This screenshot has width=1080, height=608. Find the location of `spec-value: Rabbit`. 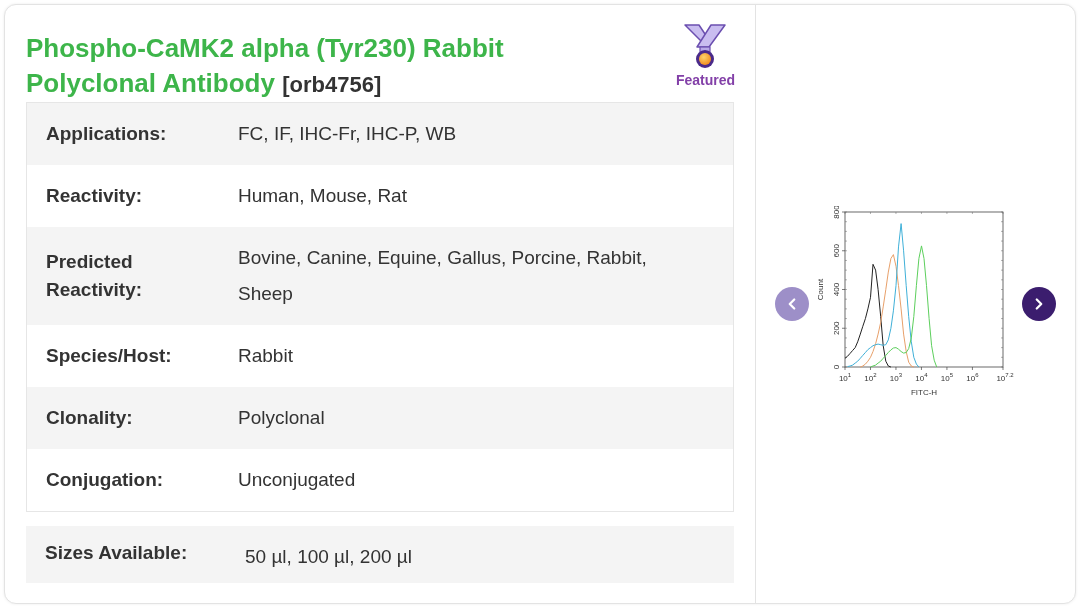

spec-value: Rabbit is located at coordinates (266, 356).